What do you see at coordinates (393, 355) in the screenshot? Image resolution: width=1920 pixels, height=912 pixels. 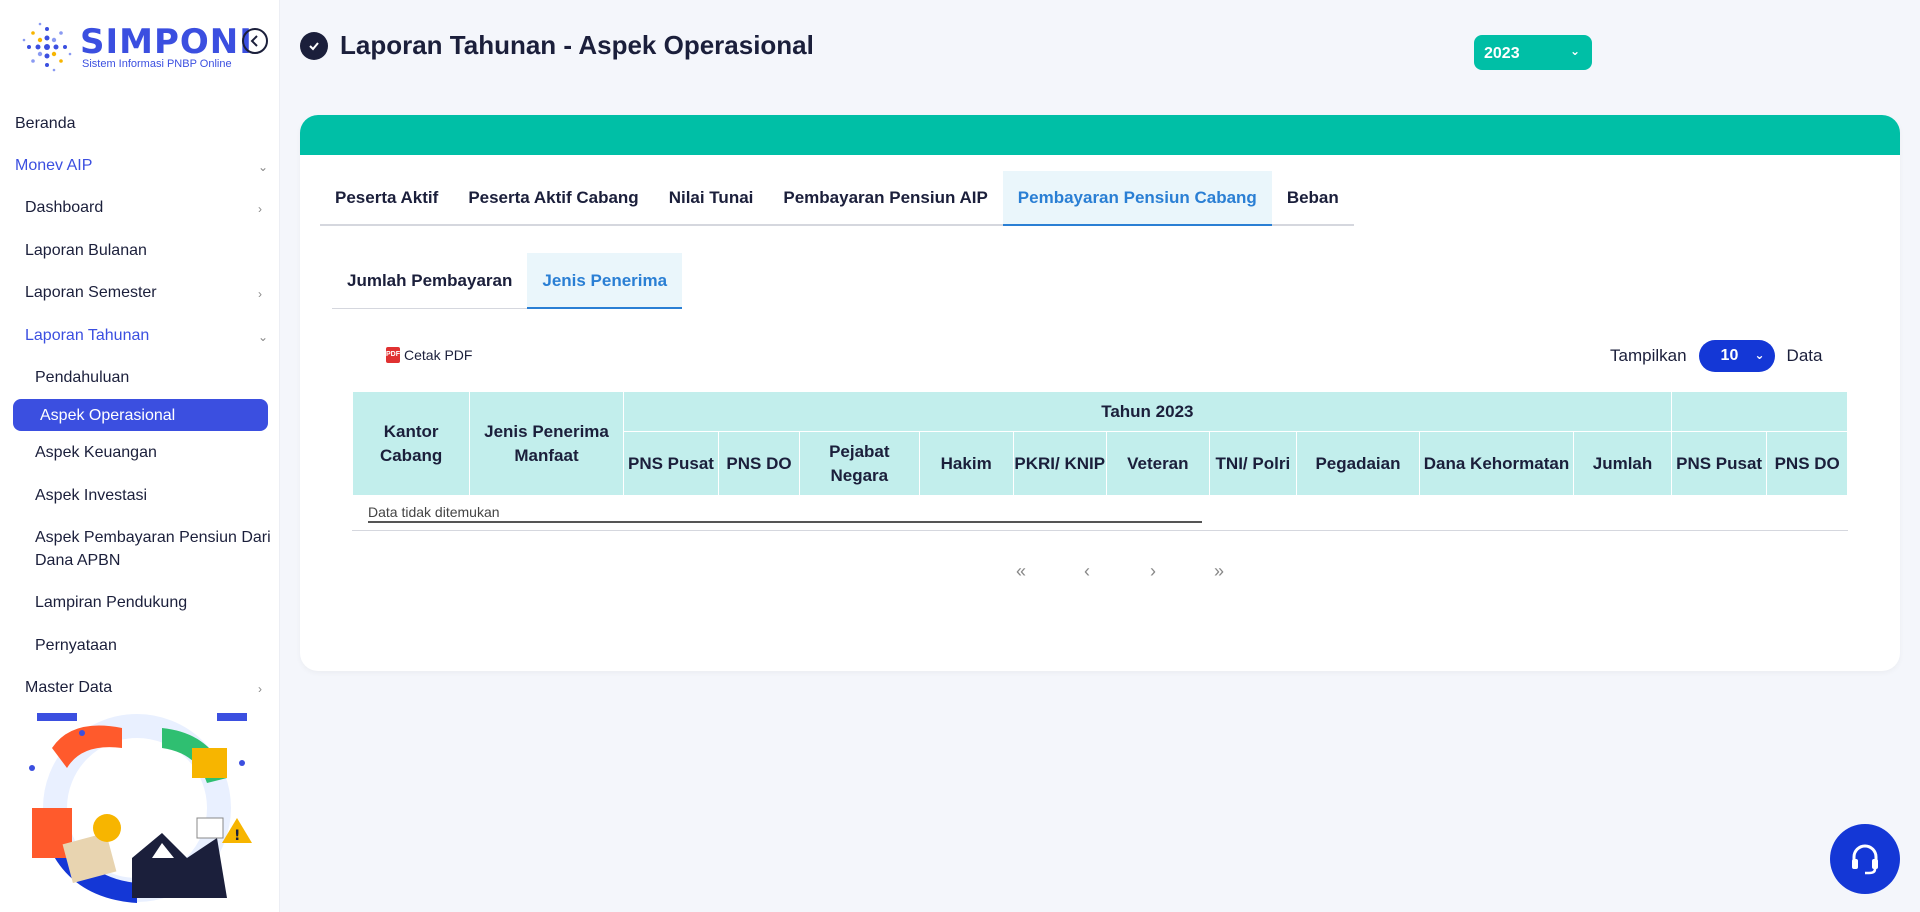 I see `pdf-file-icon: PDF` at bounding box center [393, 355].